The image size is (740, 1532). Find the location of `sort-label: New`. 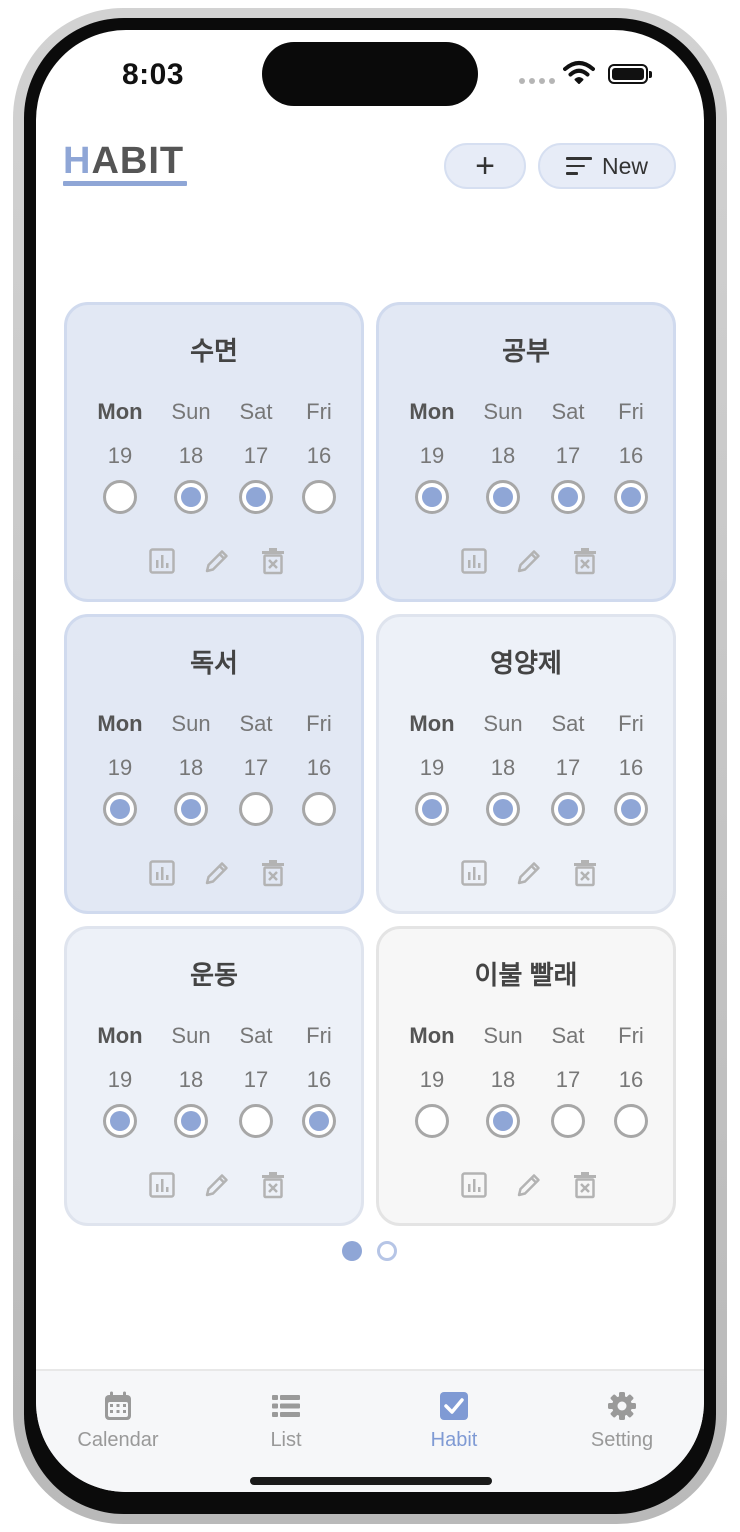

sort-label: New is located at coordinates (624, 165).